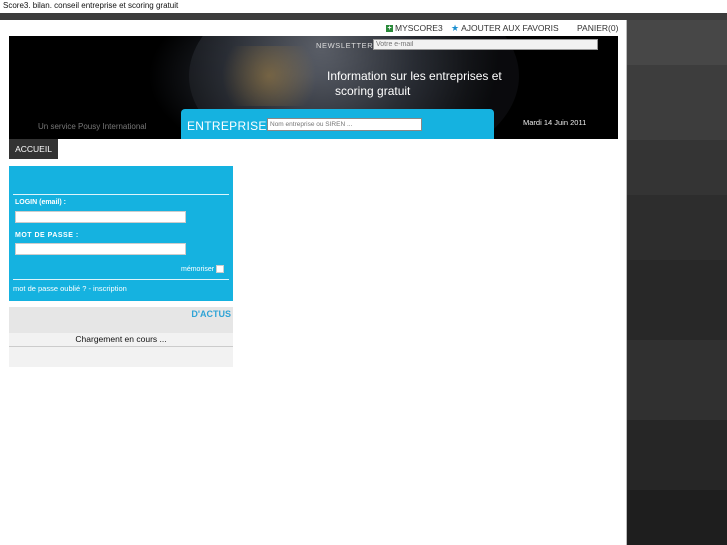  I want to click on company-search-bar: ENTREPRISE, so click(337, 124).